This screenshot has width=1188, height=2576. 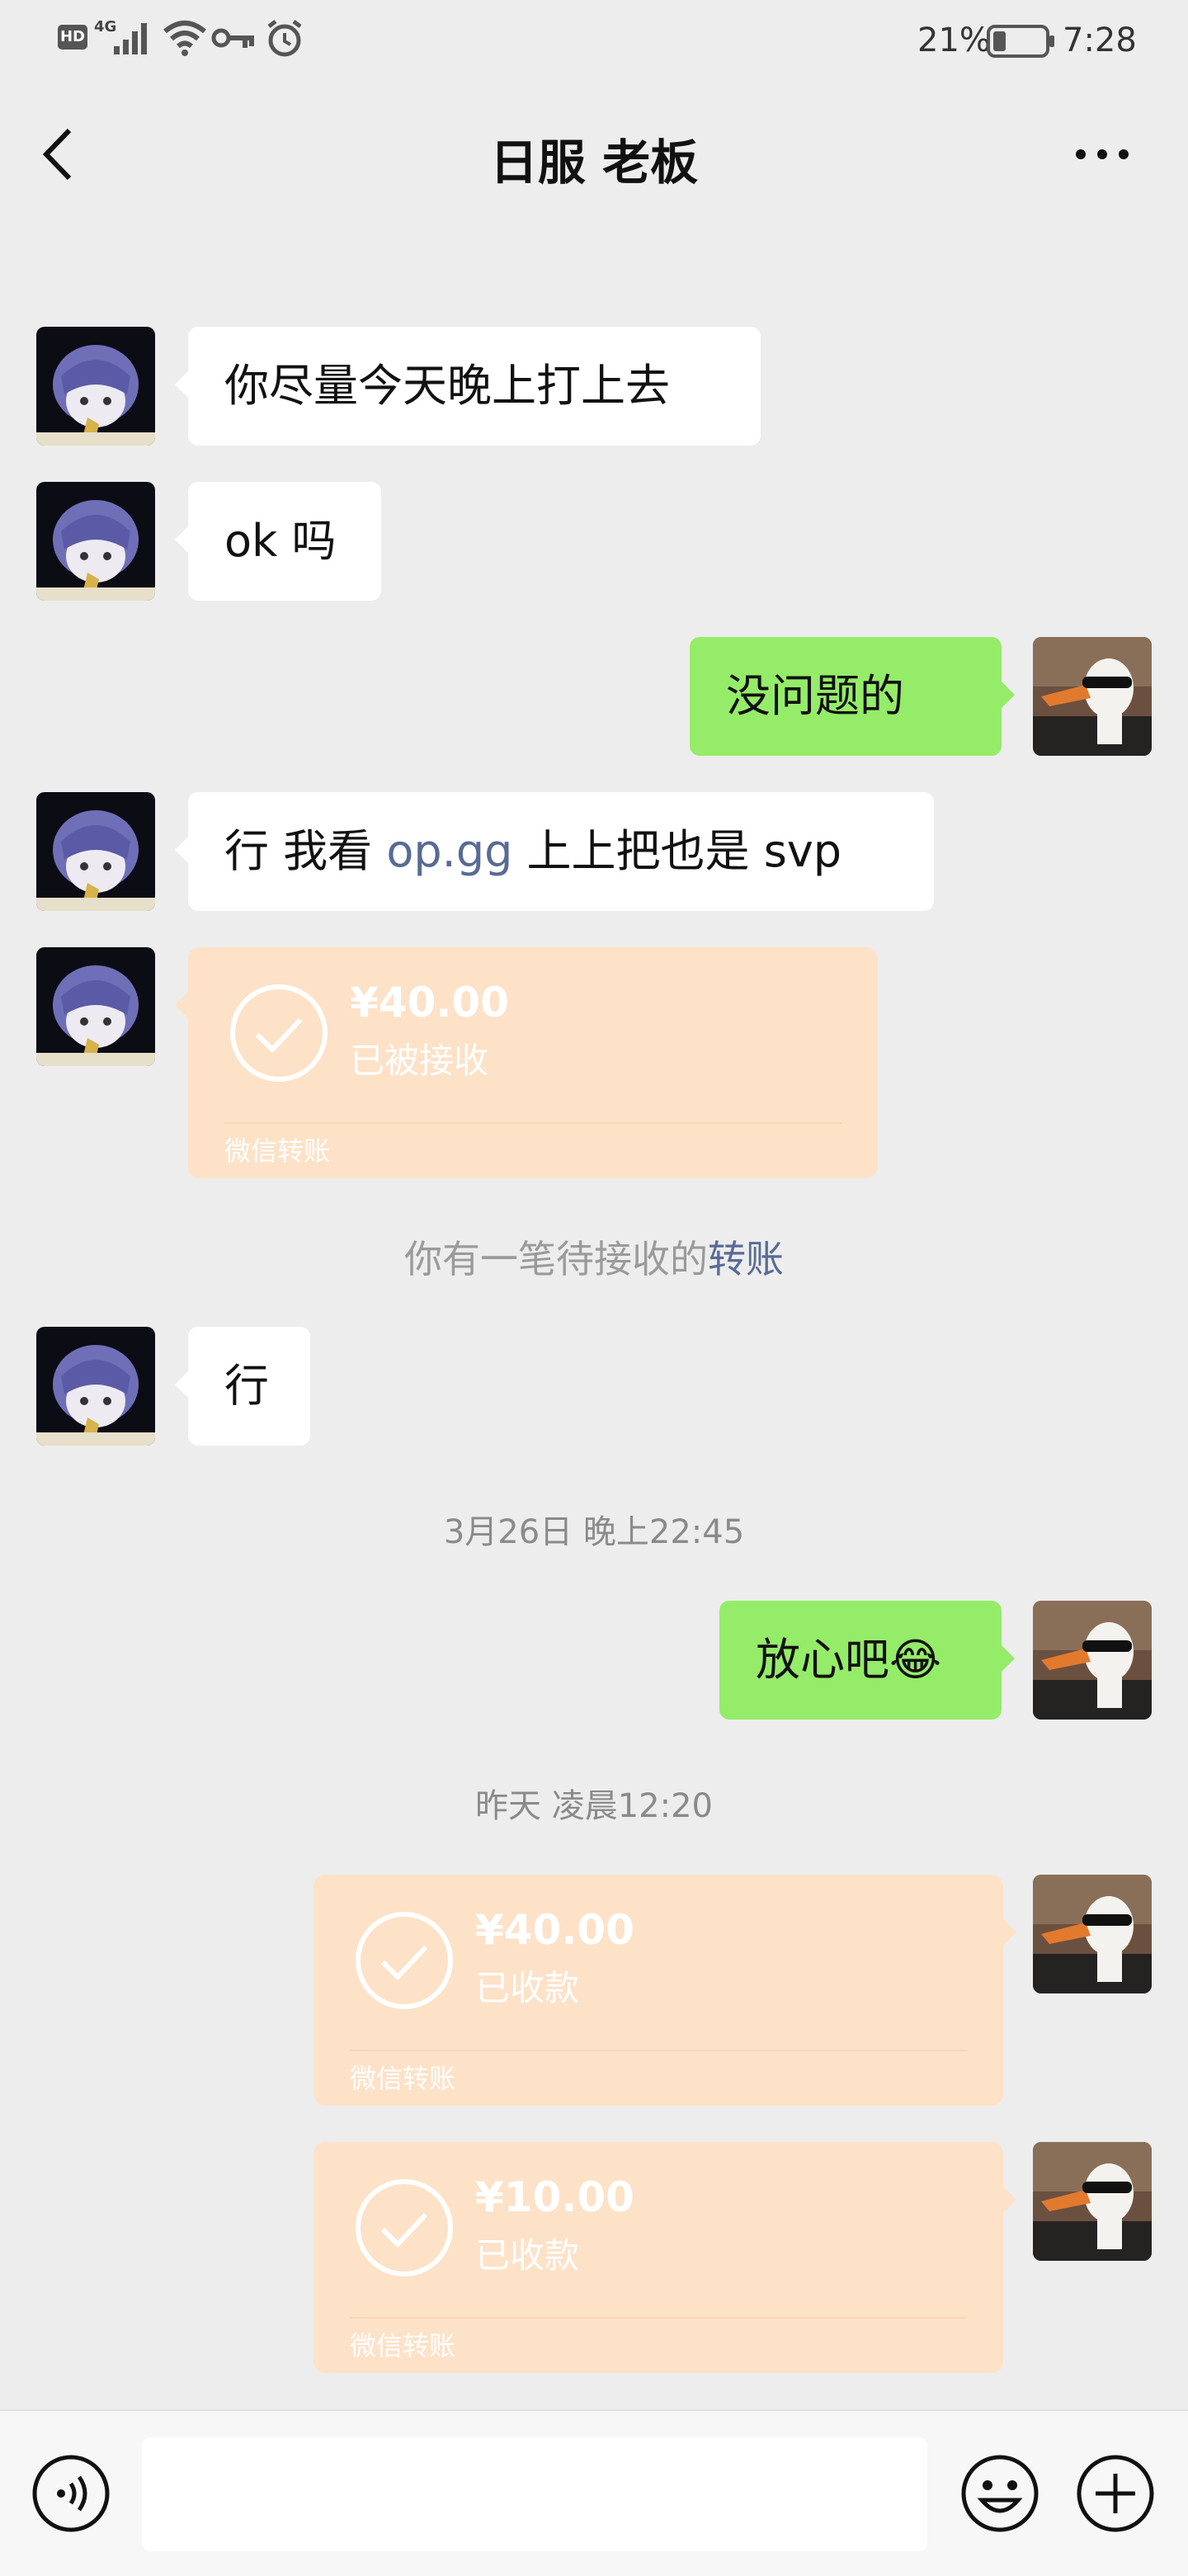 I want to click on message-text: 行 我看, so click(x=305, y=851).